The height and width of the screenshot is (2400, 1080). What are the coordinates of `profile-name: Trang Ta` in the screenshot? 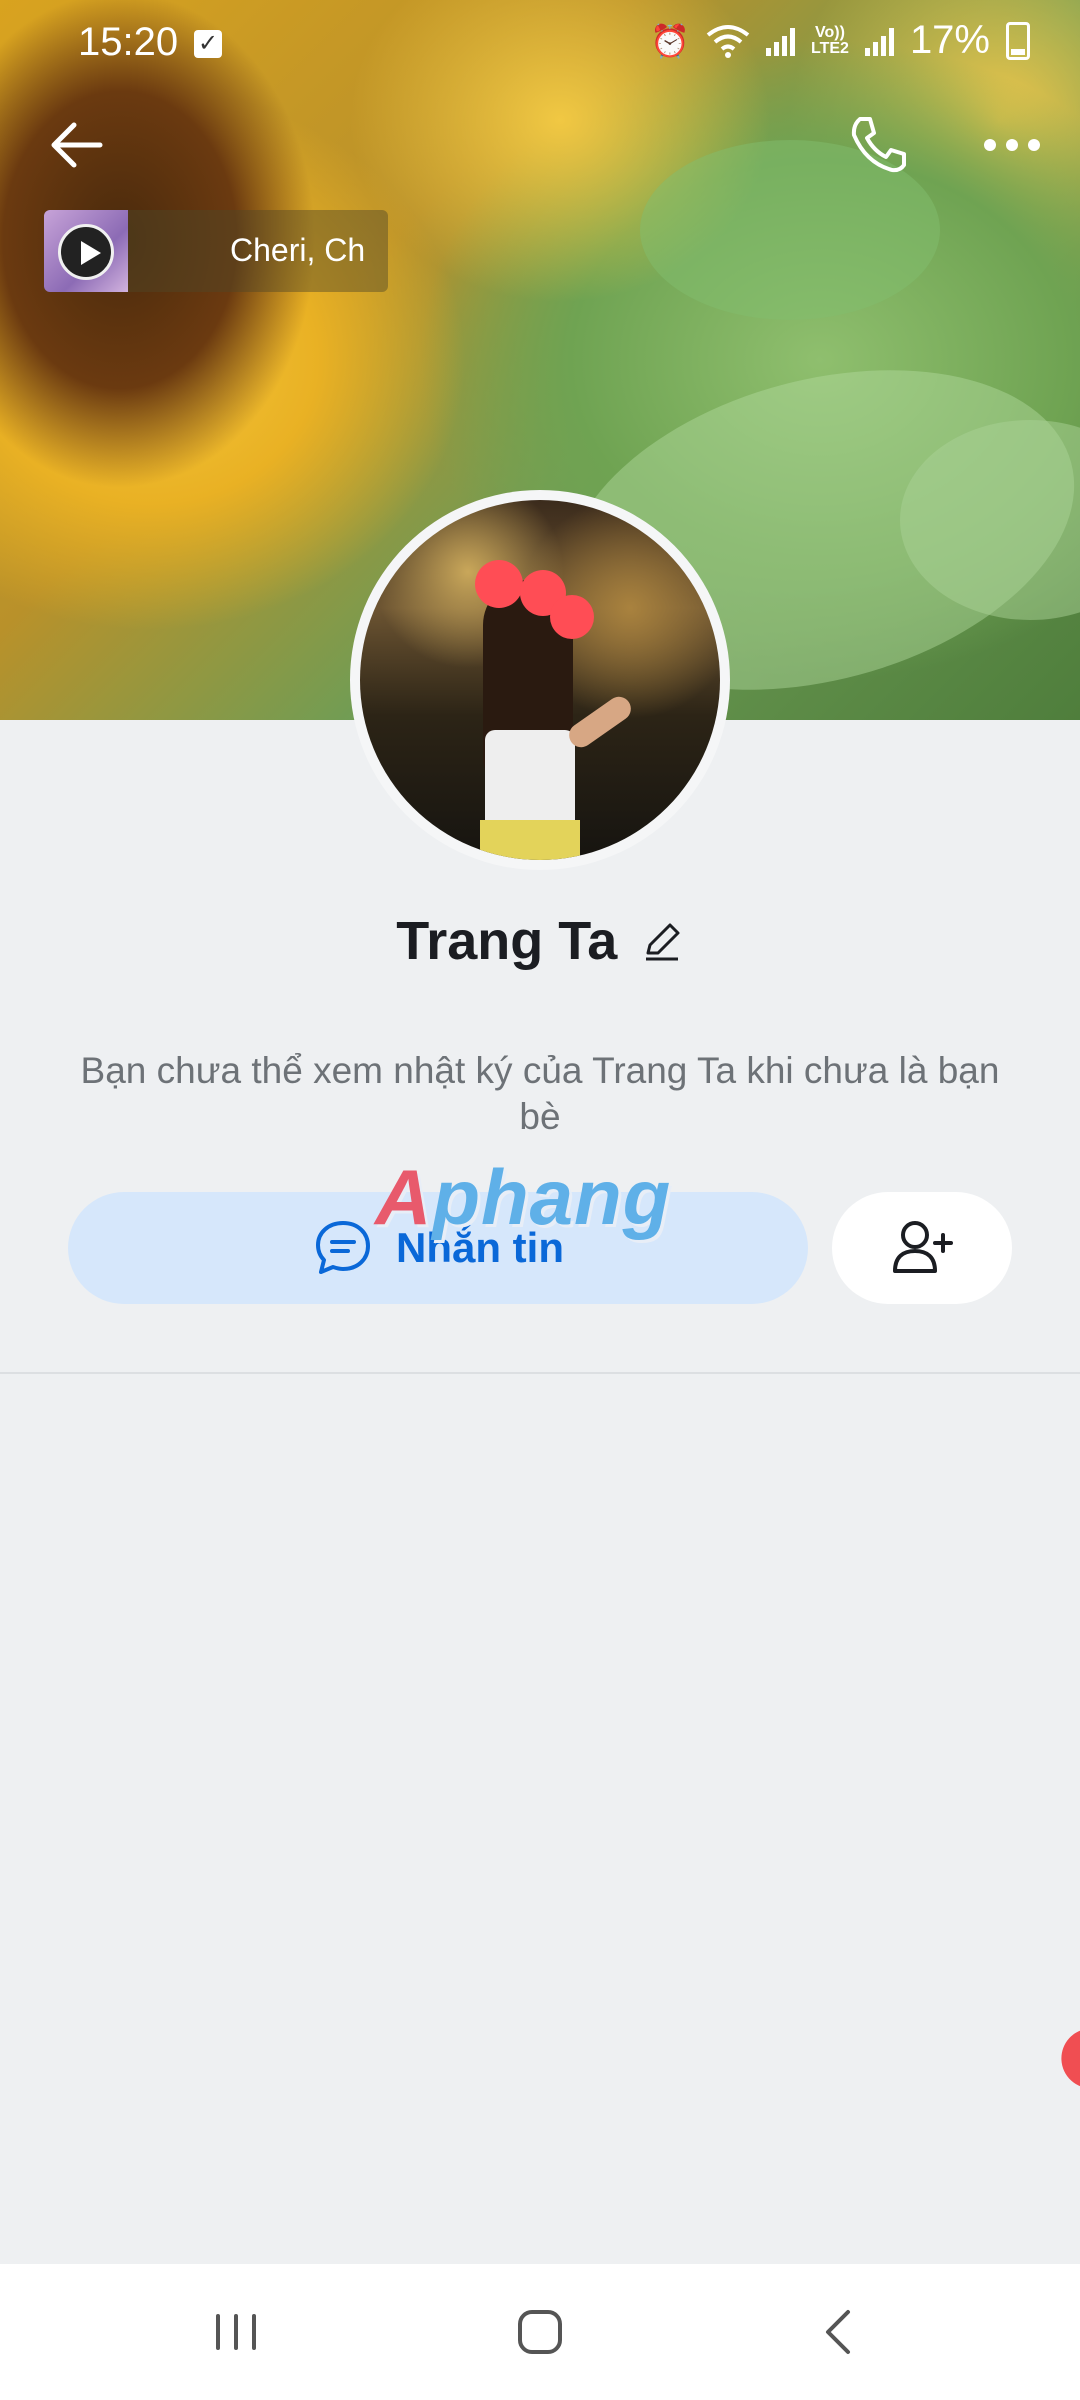 It's located at (507, 941).